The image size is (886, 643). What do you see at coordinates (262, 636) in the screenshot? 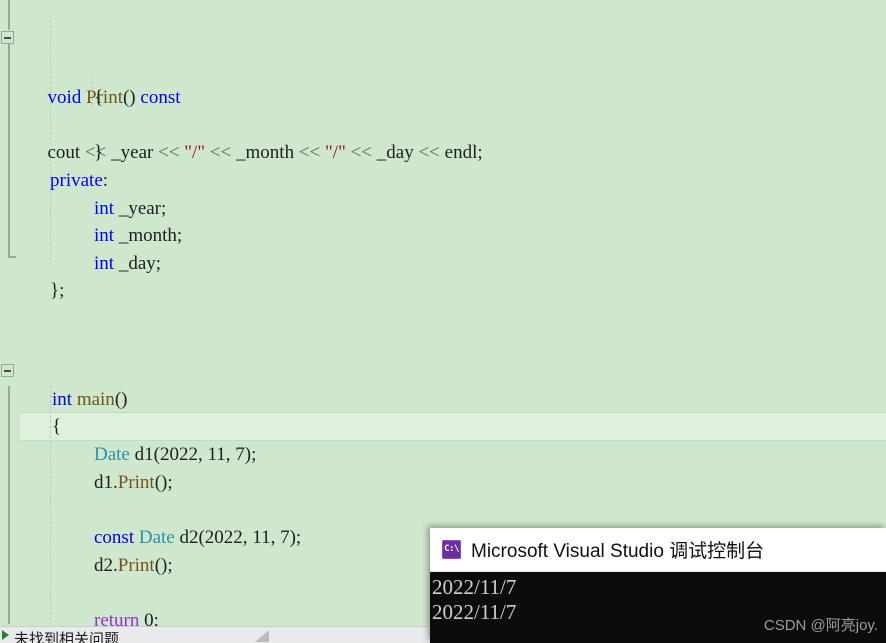
I see `resize-grip` at bounding box center [262, 636].